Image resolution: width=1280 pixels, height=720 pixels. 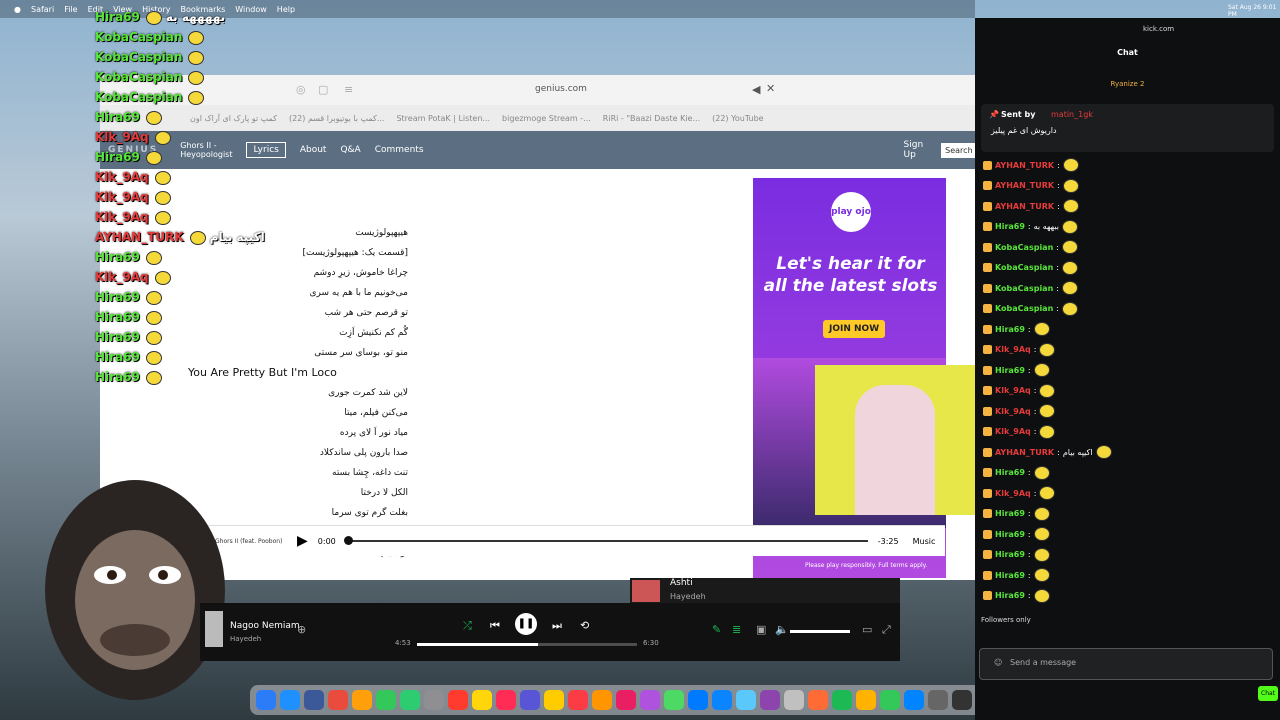 I want to click on reader-icon: ≡, so click(x=348, y=89).